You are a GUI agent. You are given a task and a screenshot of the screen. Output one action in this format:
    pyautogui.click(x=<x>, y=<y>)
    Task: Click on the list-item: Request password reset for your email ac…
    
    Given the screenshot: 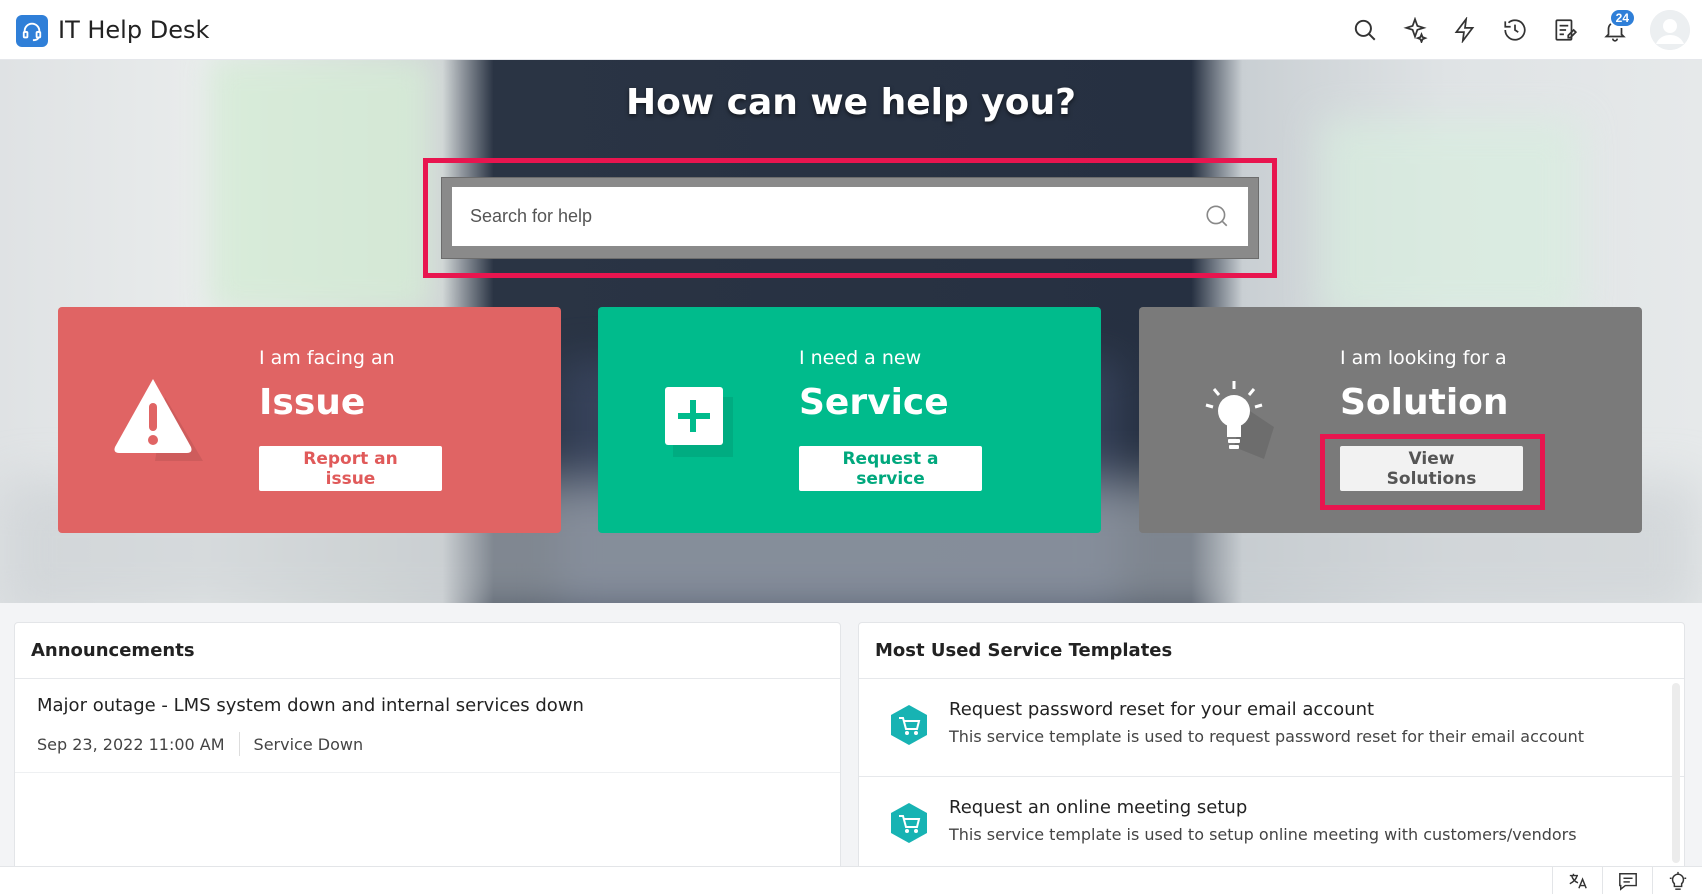 What is the action you would take?
    pyautogui.click(x=1271, y=728)
    